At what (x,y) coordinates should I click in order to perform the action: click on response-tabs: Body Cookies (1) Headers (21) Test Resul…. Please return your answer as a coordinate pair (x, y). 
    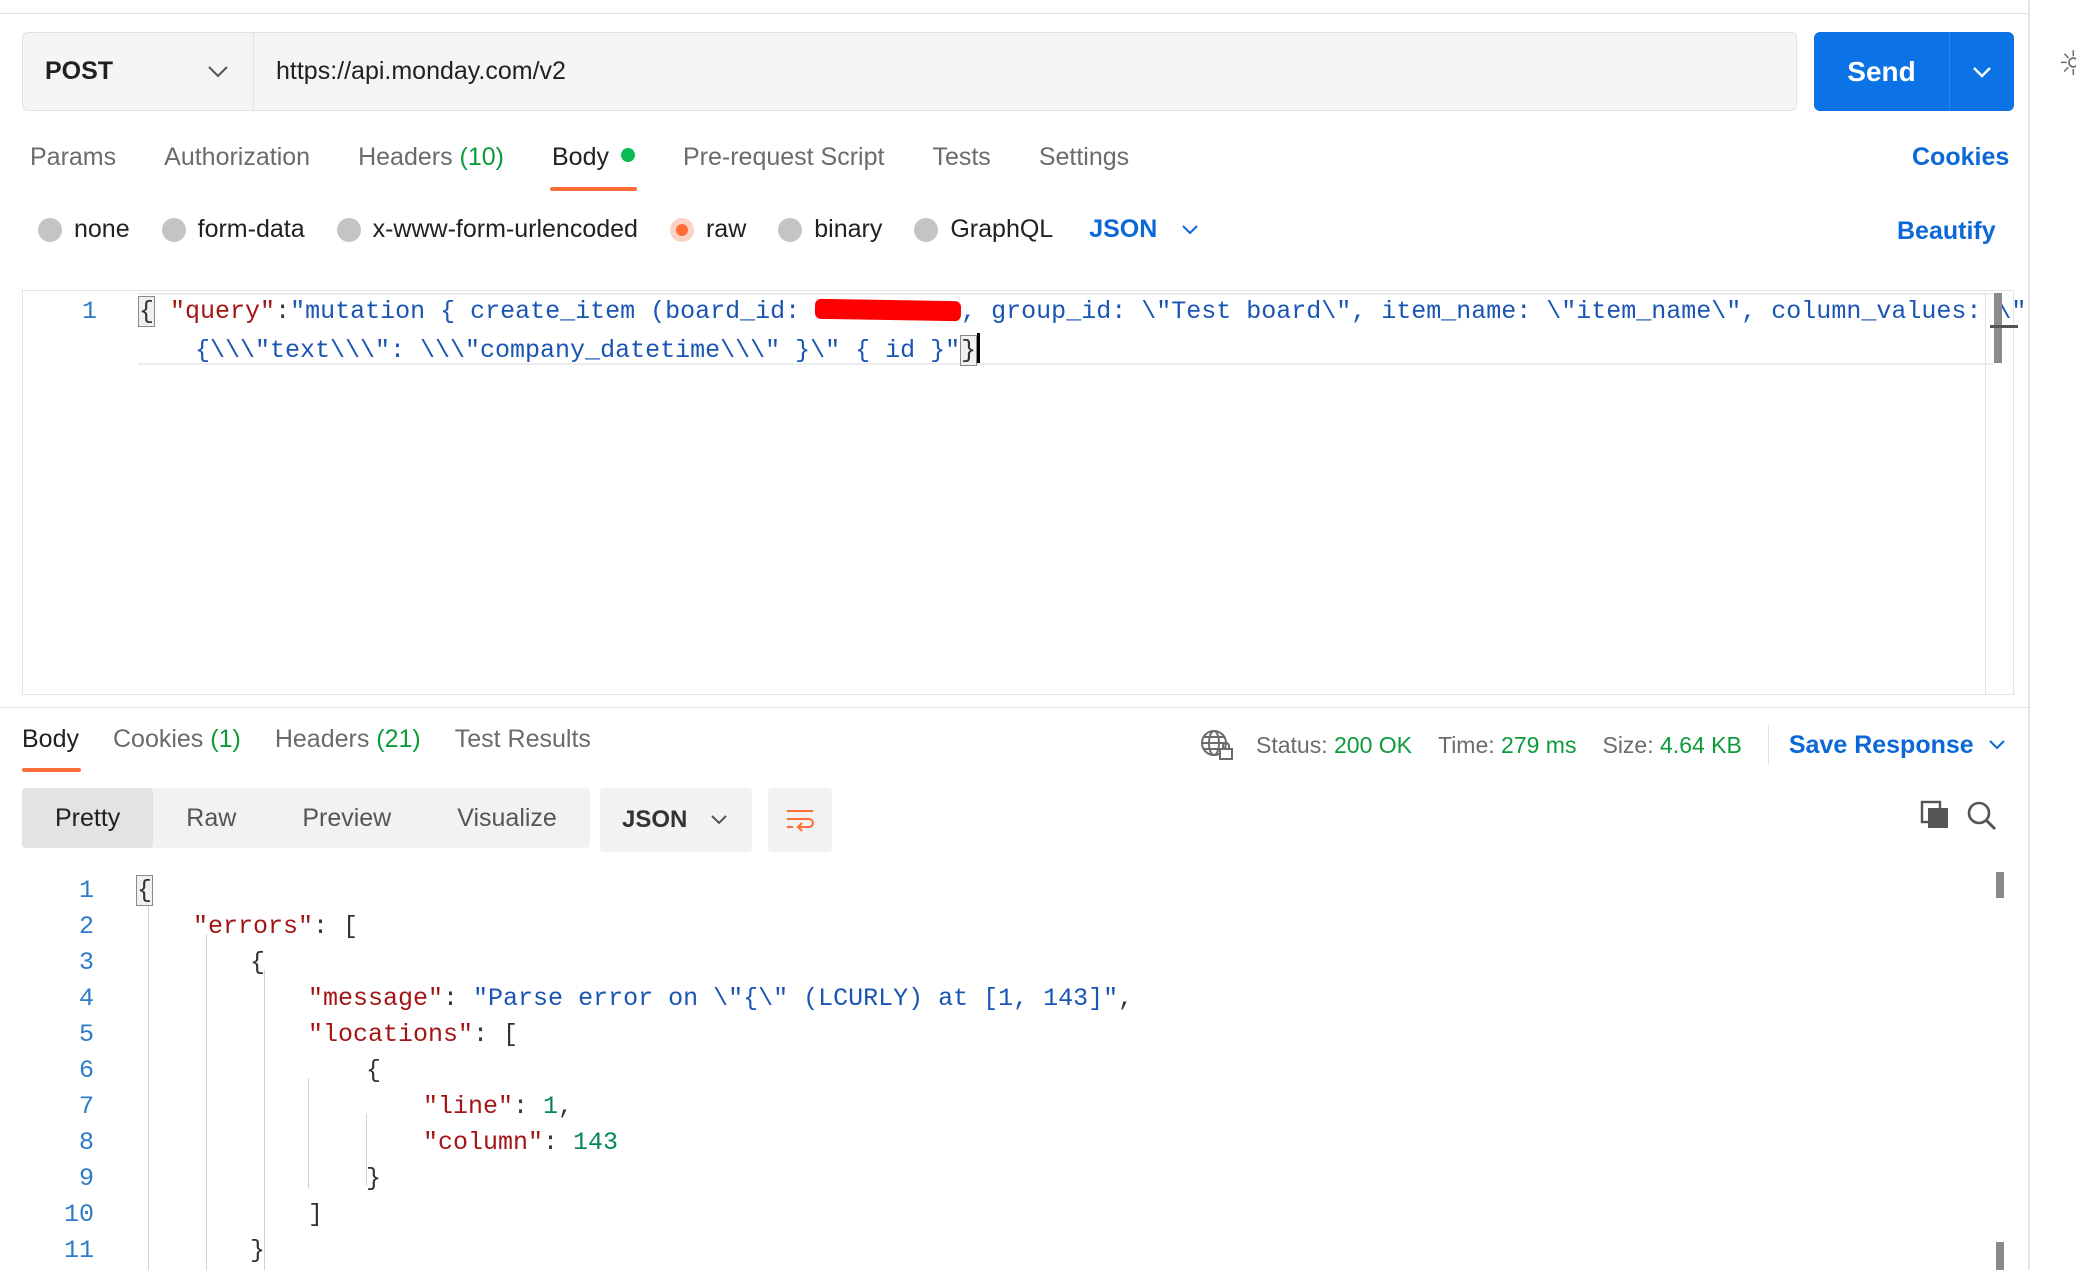
    Looking at the image, I should click on (323, 748).